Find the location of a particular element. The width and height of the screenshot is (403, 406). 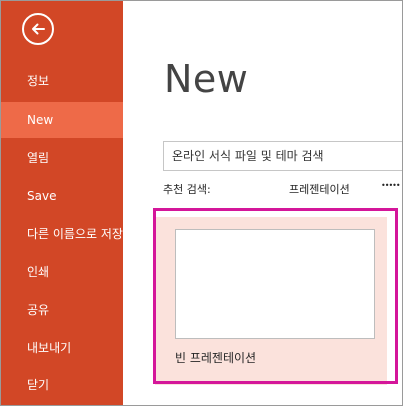

suggested-search-link-presentation: 프레젠테이션 is located at coordinates (319, 189).